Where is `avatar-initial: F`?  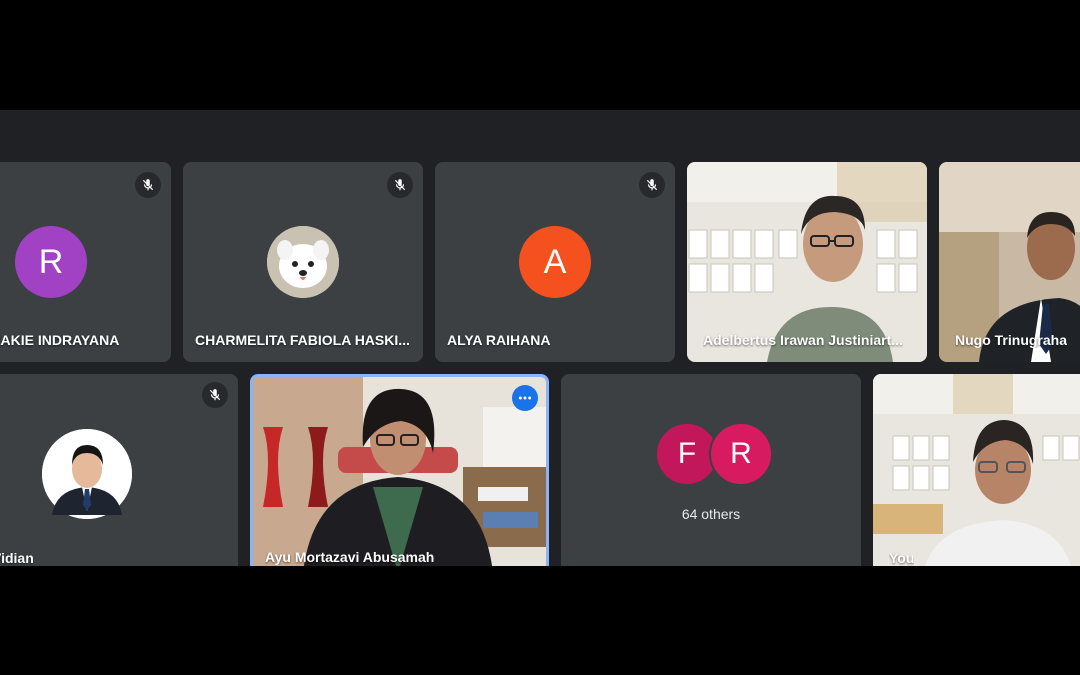
avatar-initial: F is located at coordinates (687, 453).